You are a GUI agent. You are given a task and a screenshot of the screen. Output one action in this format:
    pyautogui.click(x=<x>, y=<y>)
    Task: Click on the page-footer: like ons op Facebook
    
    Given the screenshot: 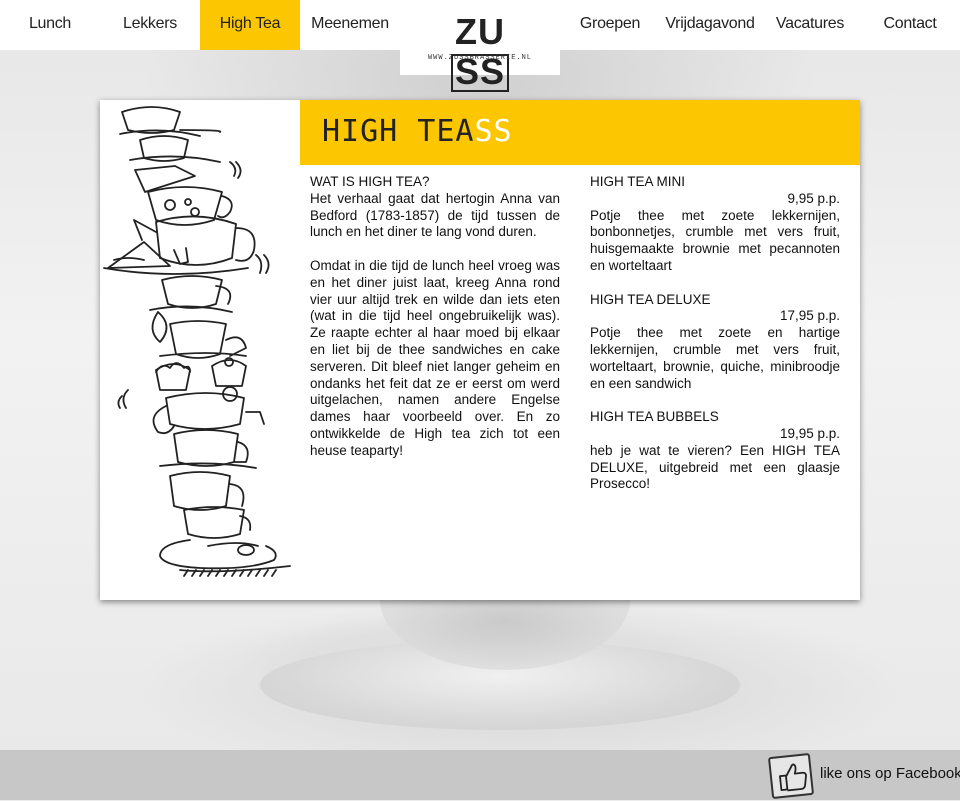 What is the action you would take?
    pyautogui.click(x=480, y=775)
    